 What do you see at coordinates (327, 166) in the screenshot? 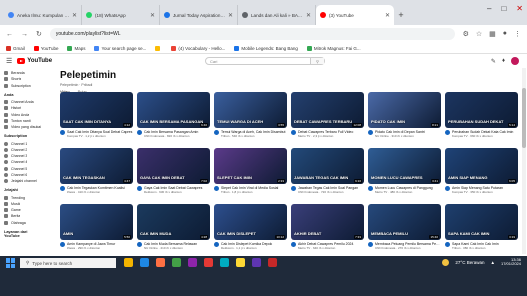
I see `video-thumbnail: JAWABAN TEGAS CAK IMIN 9:16` at bounding box center [327, 166].